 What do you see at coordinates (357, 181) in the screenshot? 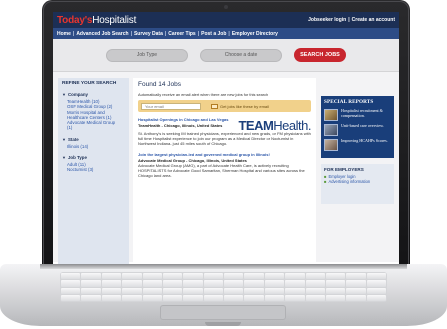
I see `advertising-info-link: ■ Advertising information` at bounding box center [357, 181].